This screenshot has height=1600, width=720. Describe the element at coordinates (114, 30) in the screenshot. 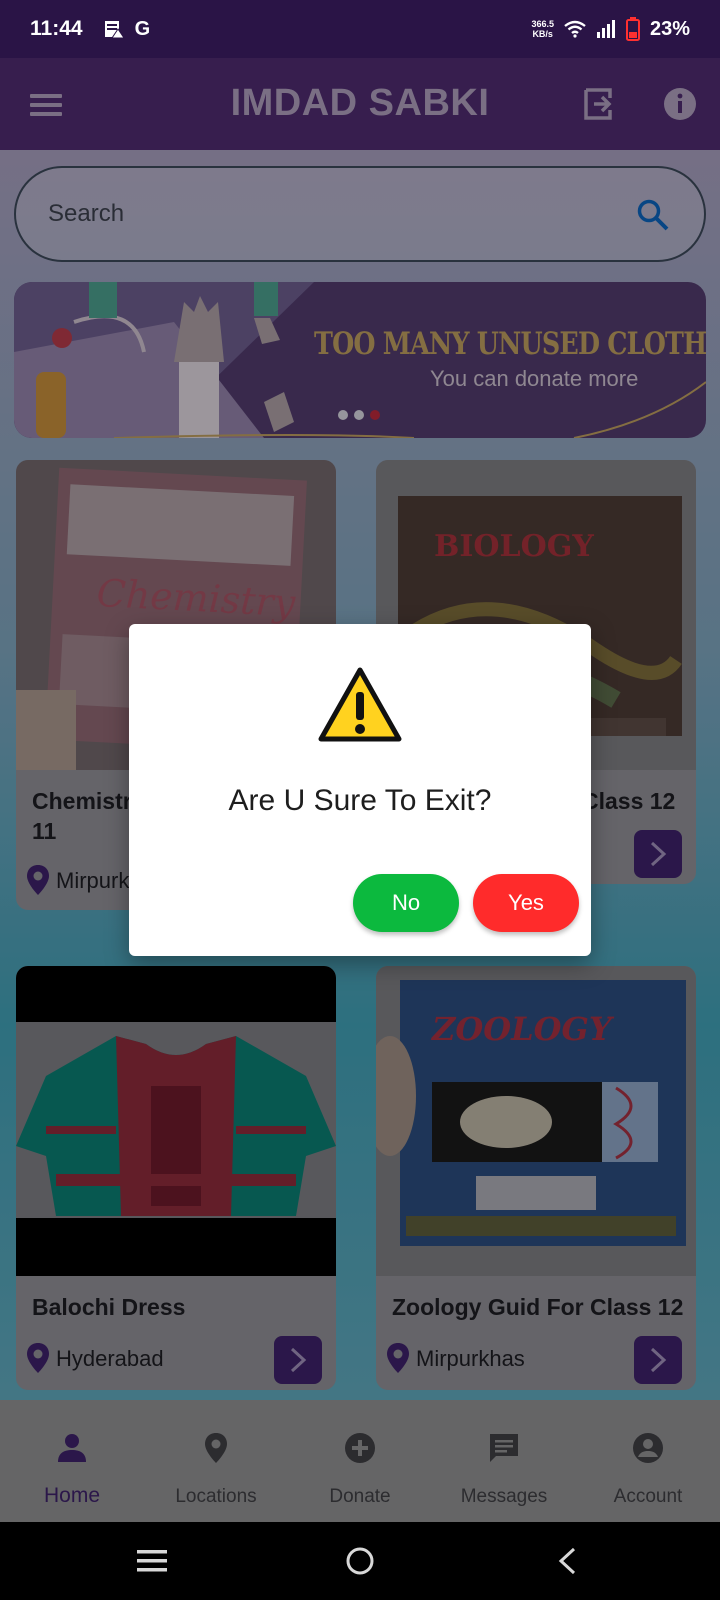

I see `sim-data-icon` at that location.